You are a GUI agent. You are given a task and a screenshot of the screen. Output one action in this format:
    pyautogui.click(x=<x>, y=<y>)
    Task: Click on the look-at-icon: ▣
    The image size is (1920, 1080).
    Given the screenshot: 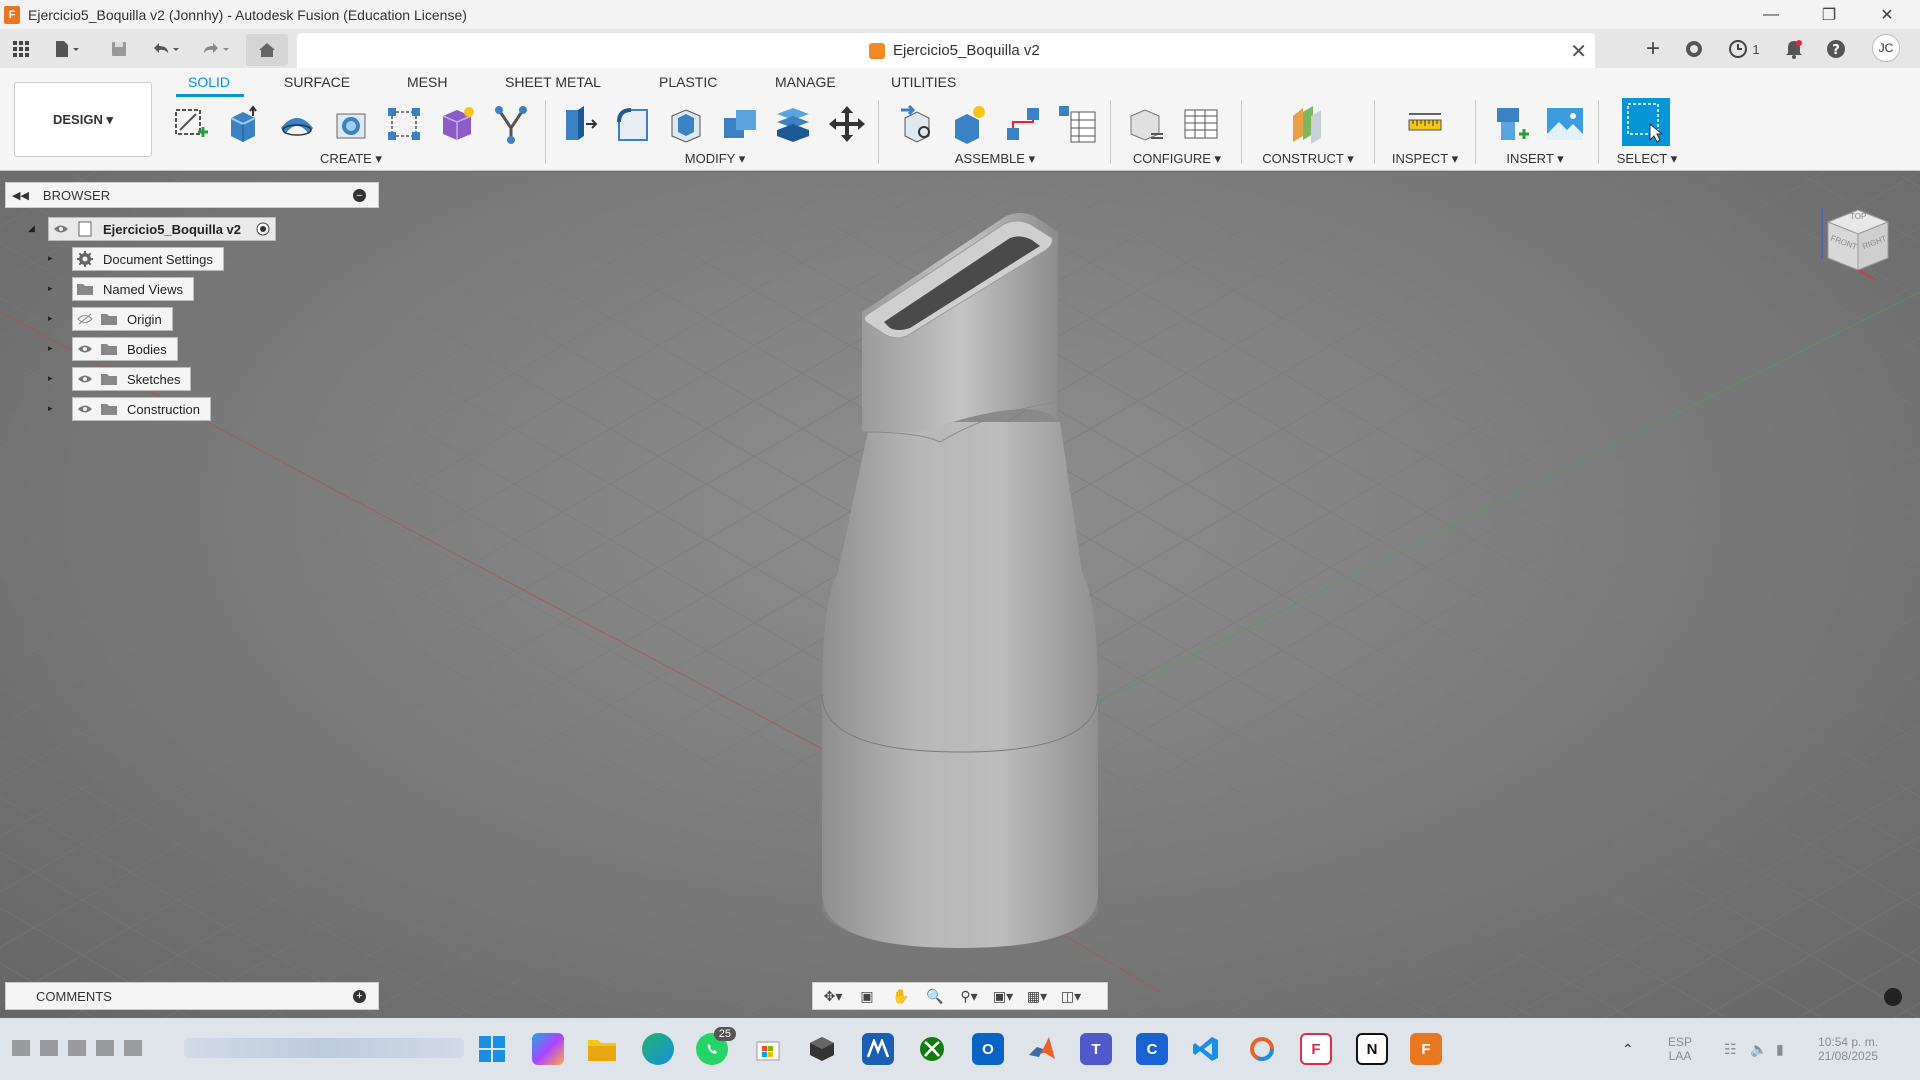 What is the action you would take?
    pyautogui.click(x=867, y=996)
    